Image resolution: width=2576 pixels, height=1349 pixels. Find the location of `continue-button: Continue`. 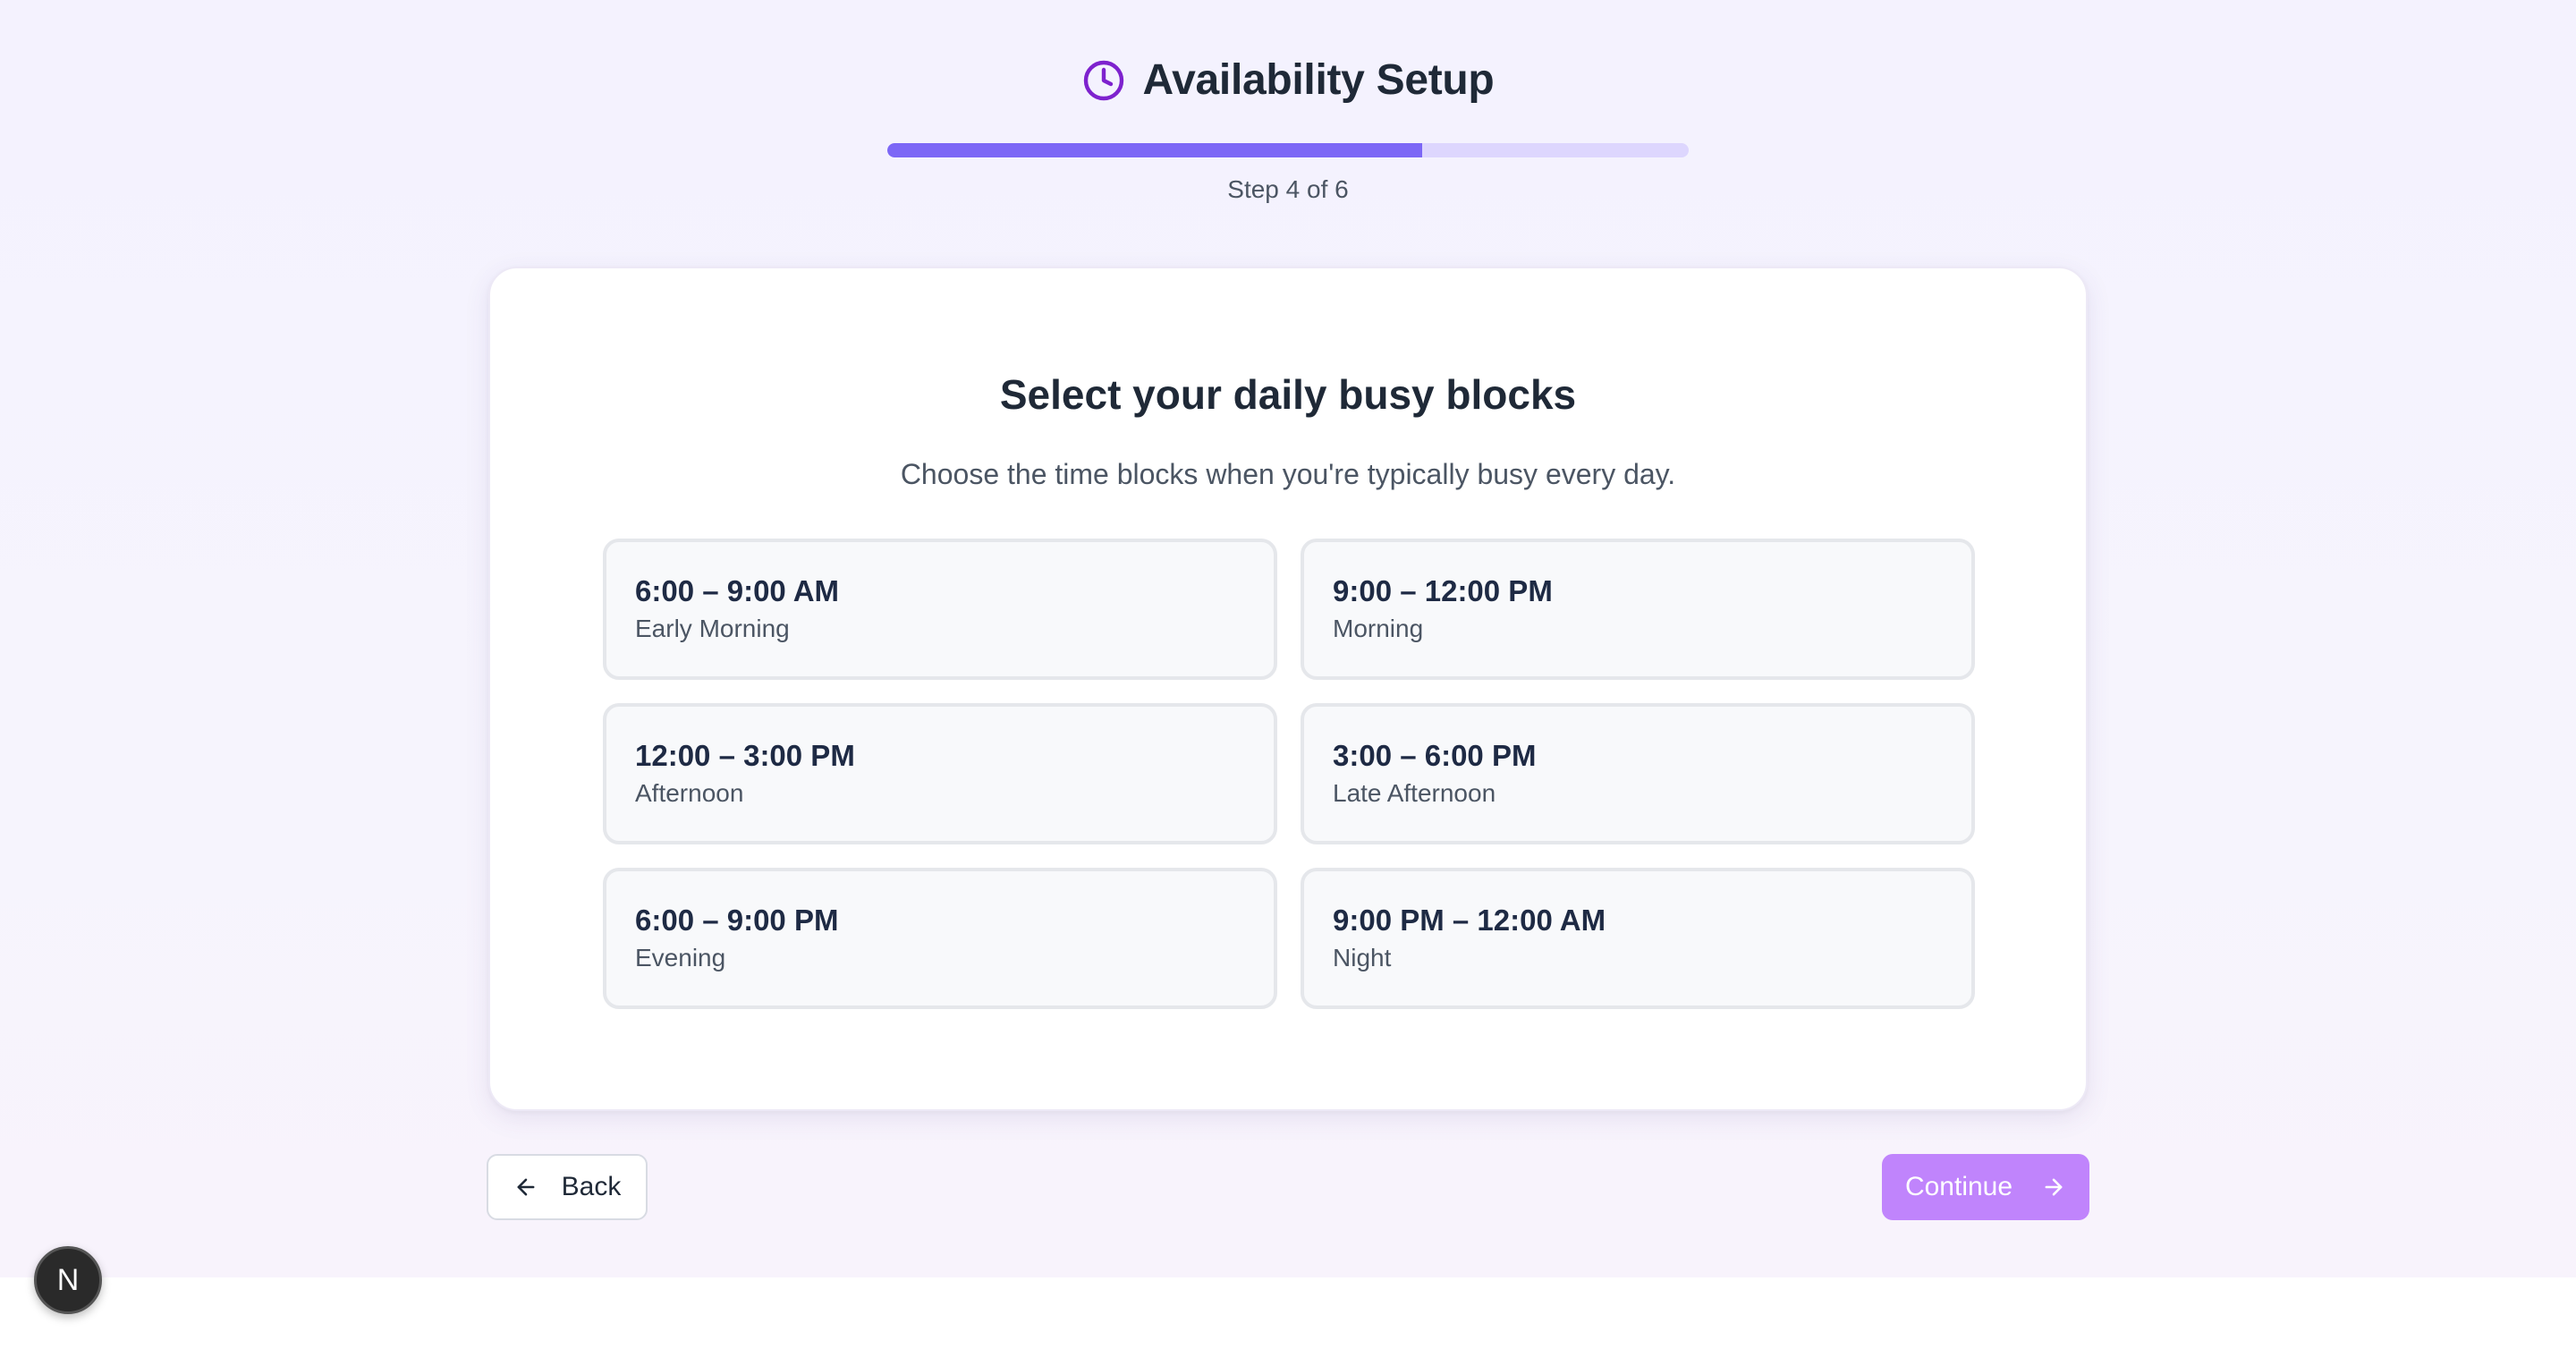

continue-button: Continue is located at coordinates (1985, 1187).